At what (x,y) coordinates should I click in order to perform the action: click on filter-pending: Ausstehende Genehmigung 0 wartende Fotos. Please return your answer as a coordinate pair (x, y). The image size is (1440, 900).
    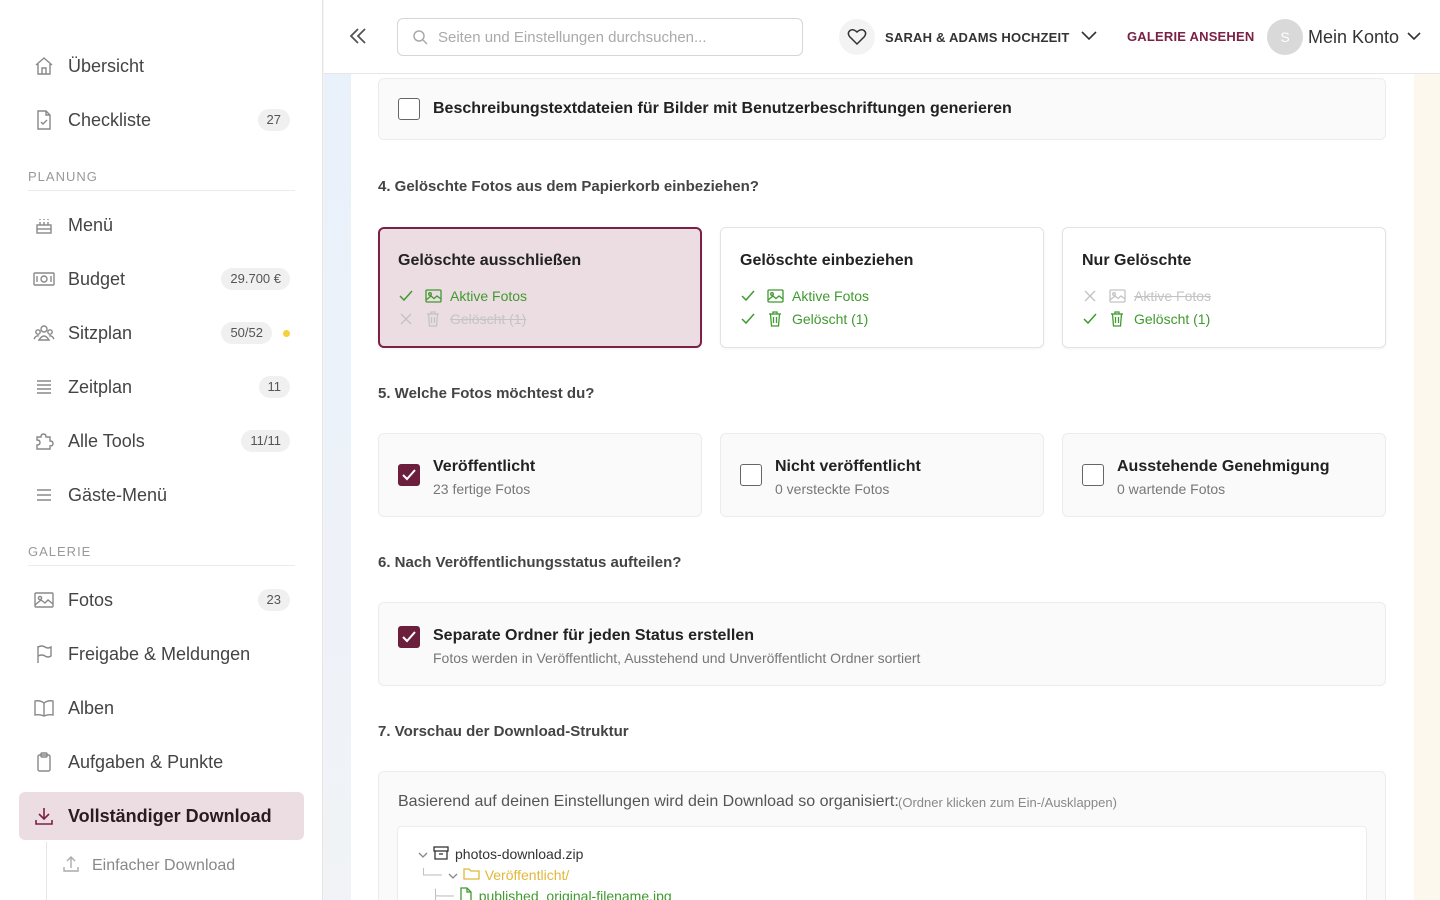
    Looking at the image, I should click on (1224, 475).